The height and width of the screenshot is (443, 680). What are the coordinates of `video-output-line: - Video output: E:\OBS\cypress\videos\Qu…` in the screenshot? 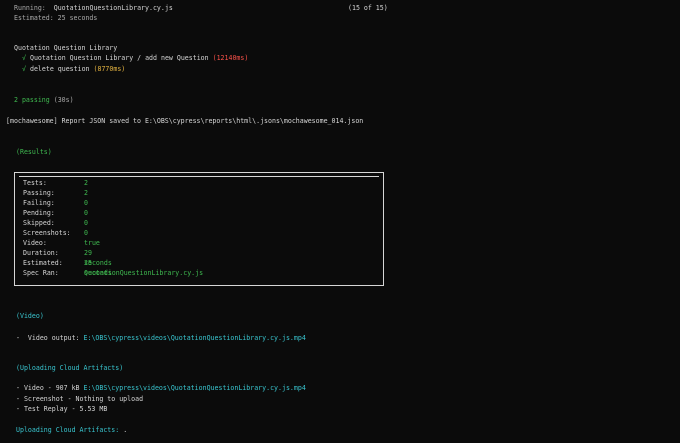 It's located at (161, 338).